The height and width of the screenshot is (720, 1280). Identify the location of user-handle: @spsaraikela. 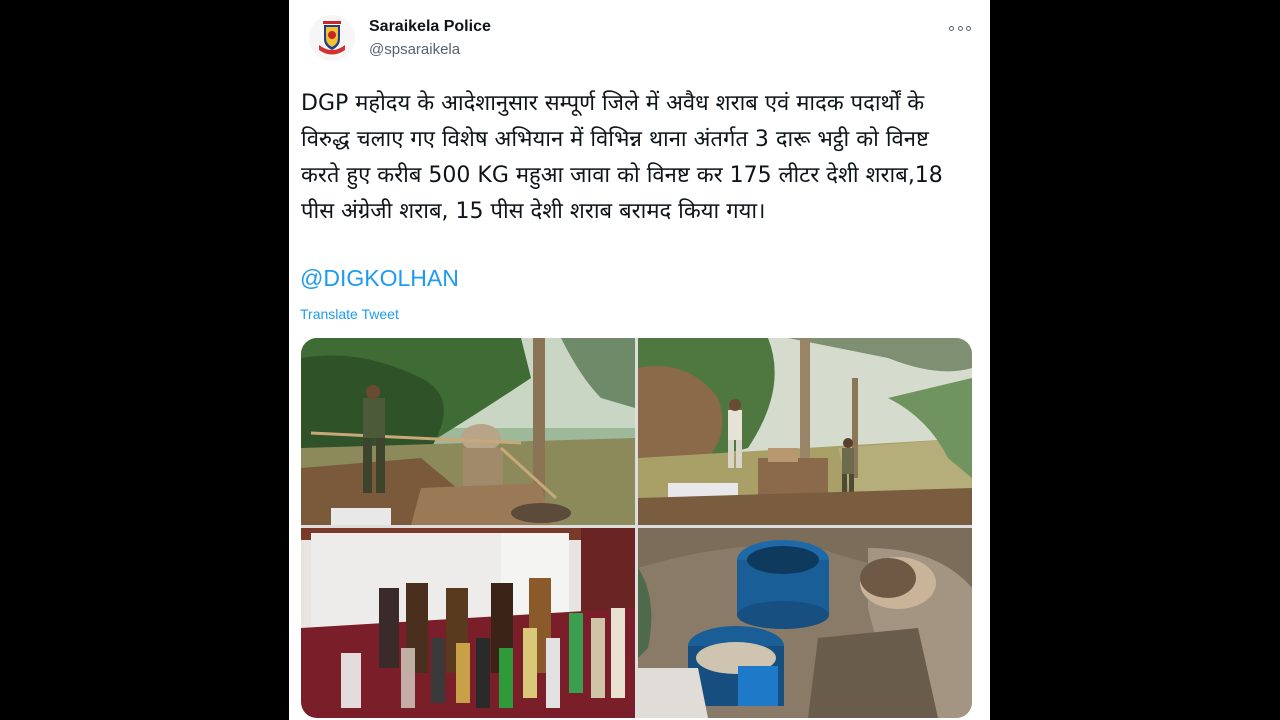
(414, 49).